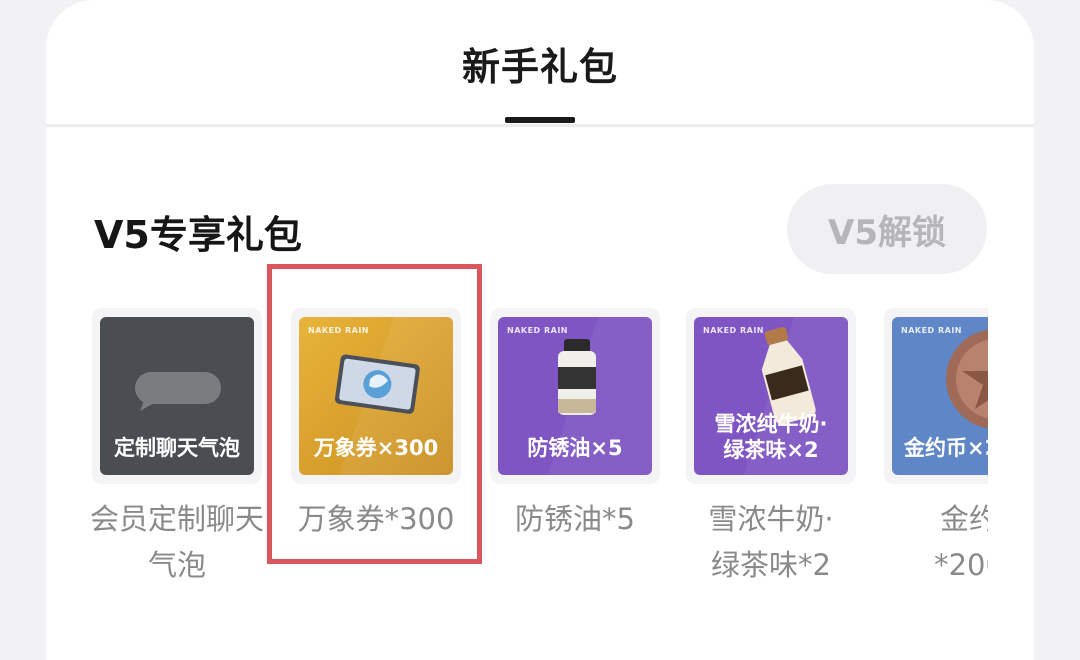 This screenshot has height=660, width=1080. Describe the element at coordinates (940, 396) in the screenshot. I see `item-image: NAKED RAIN 金约币×2` at that location.